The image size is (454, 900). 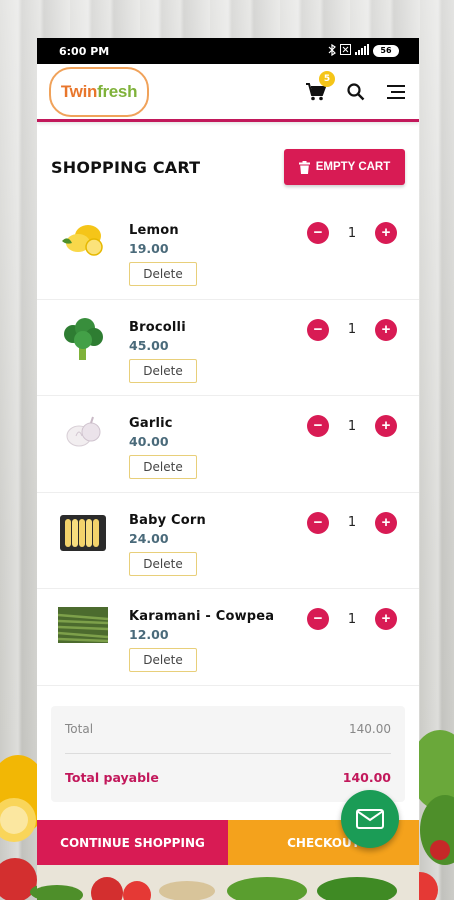 What do you see at coordinates (132, 842) in the screenshot?
I see `continue-shopping-button: CONTINUE SHOPPING` at bounding box center [132, 842].